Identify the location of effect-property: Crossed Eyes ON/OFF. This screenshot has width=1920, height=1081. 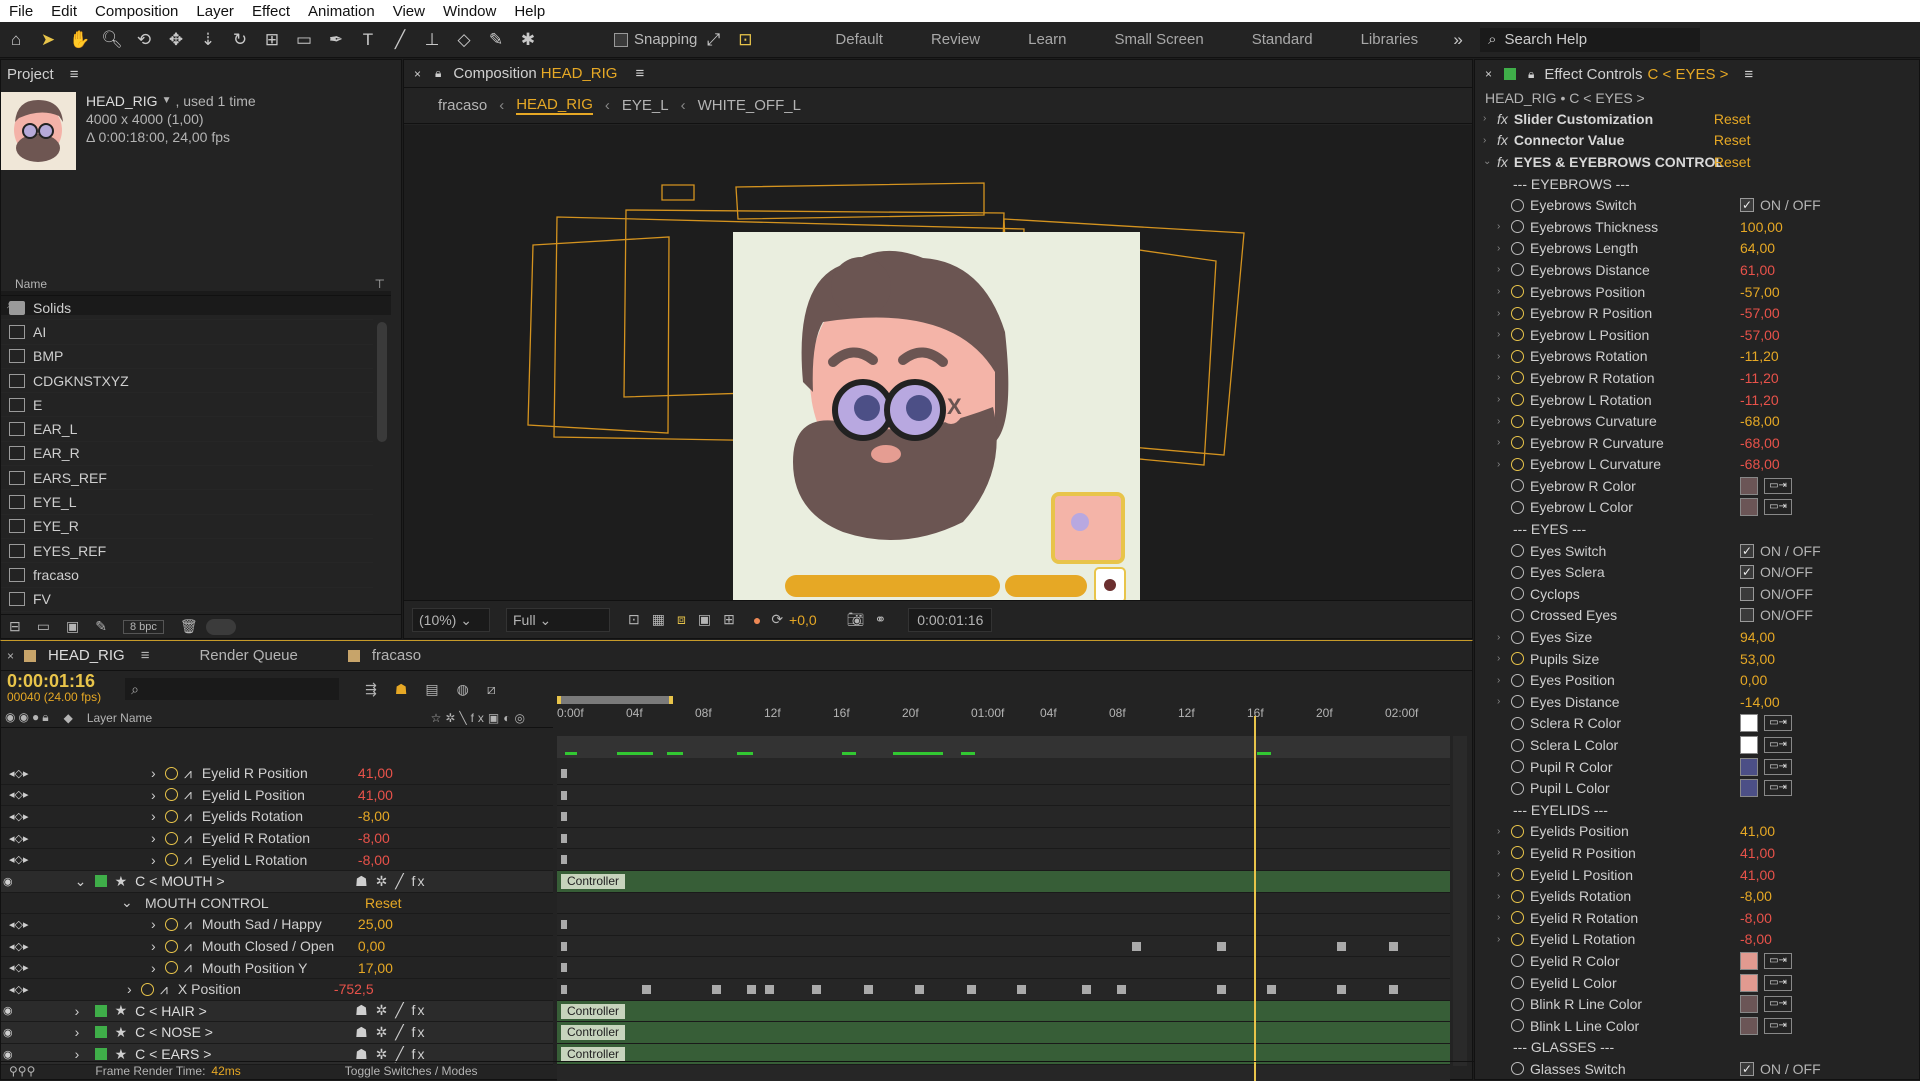
(1701, 616).